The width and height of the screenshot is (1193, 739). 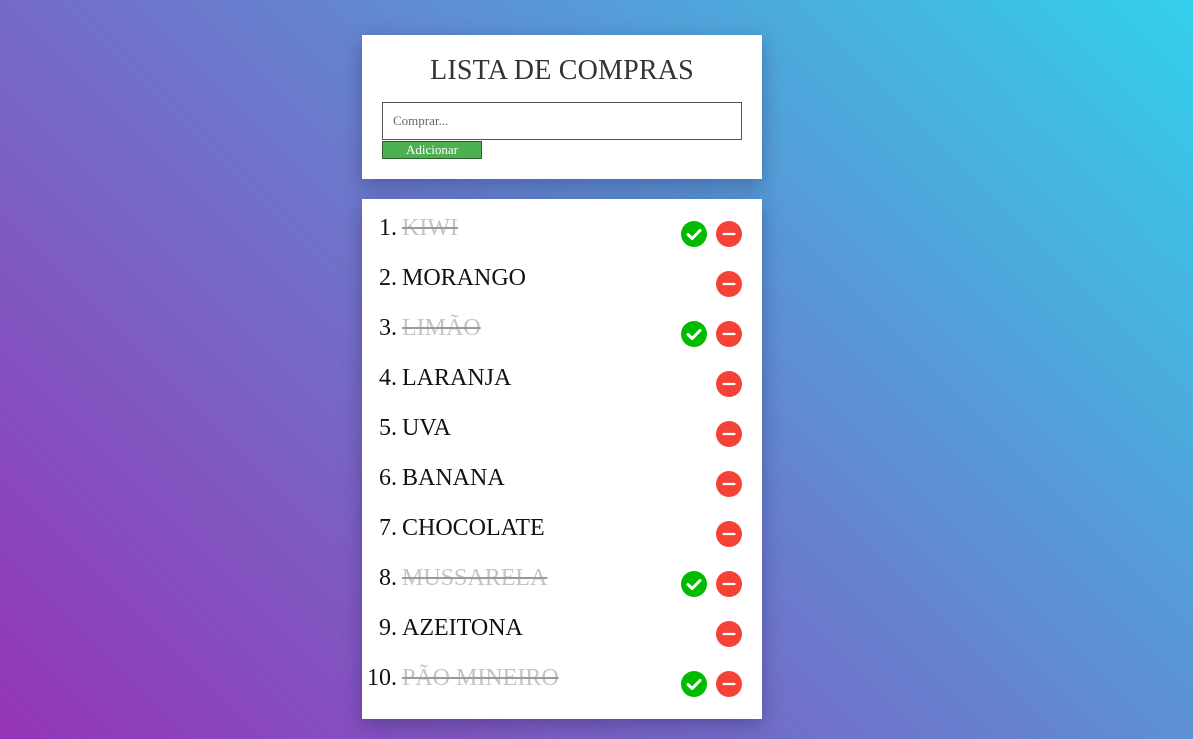 I want to click on list-item: 3. LIMÃO, so click(x=562, y=327).